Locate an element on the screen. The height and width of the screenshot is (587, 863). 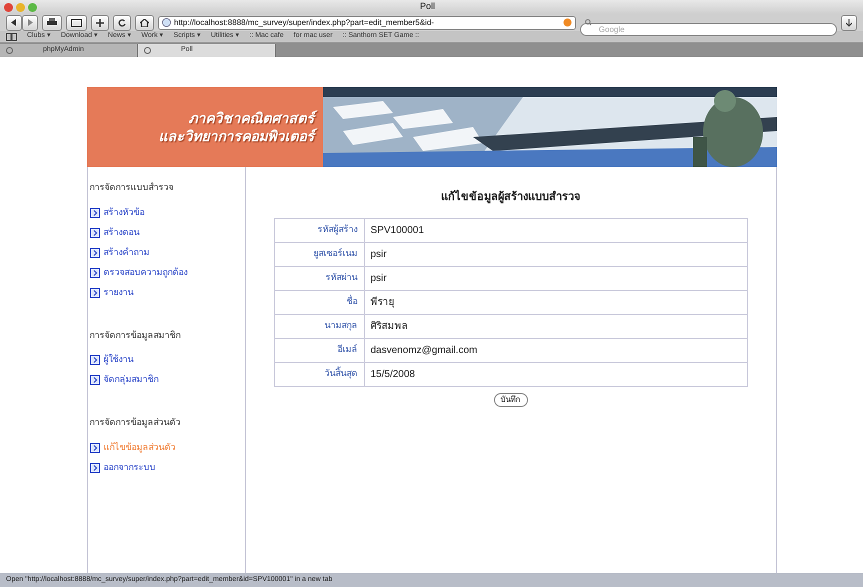
book-icon is located at coordinates (11, 36).